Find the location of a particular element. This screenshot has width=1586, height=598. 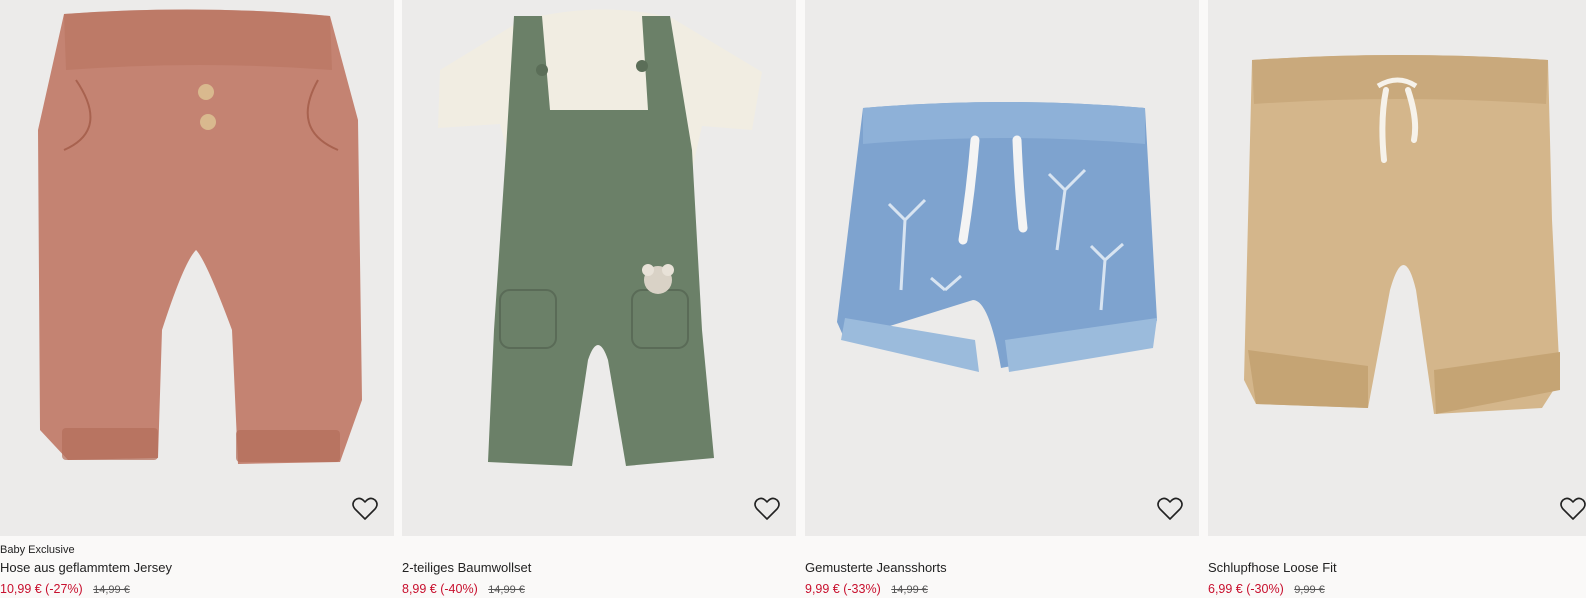

product-title: Schlupfhose Loose Fit is located at coordinates (1272, 567).